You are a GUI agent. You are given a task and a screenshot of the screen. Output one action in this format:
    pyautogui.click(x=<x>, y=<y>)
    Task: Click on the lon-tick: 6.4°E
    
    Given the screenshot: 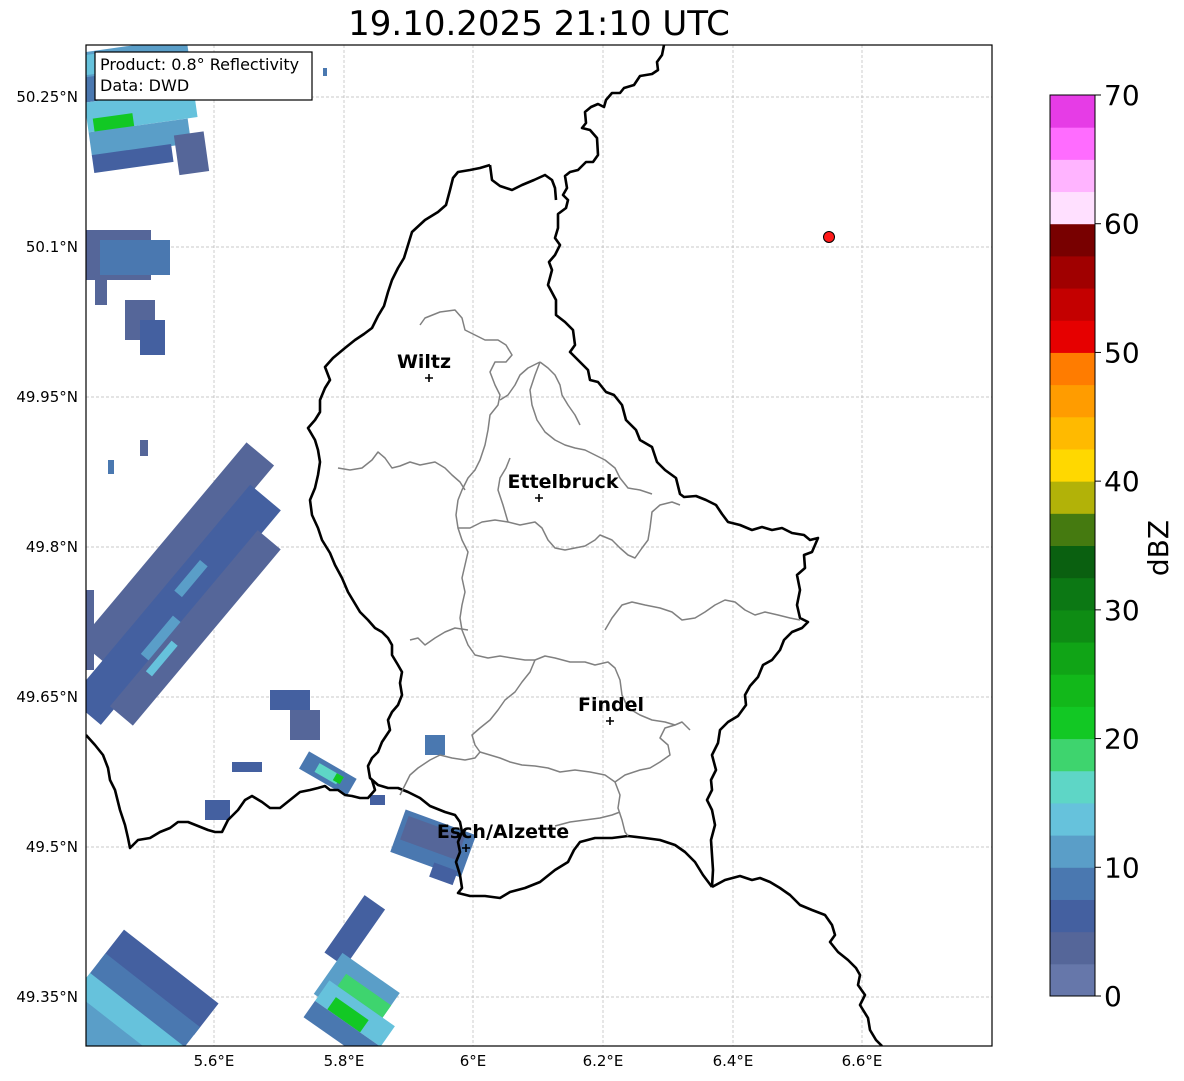 What is the action you would take?
    pyautogui.click(x=733, y=1061)
    